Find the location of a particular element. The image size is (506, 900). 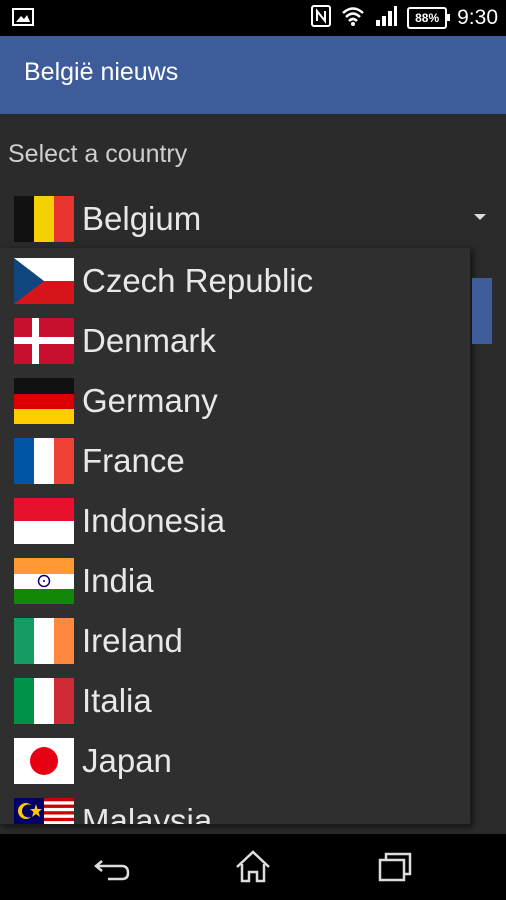

list-item-japan: Japan is located at coordinates (235, 760).